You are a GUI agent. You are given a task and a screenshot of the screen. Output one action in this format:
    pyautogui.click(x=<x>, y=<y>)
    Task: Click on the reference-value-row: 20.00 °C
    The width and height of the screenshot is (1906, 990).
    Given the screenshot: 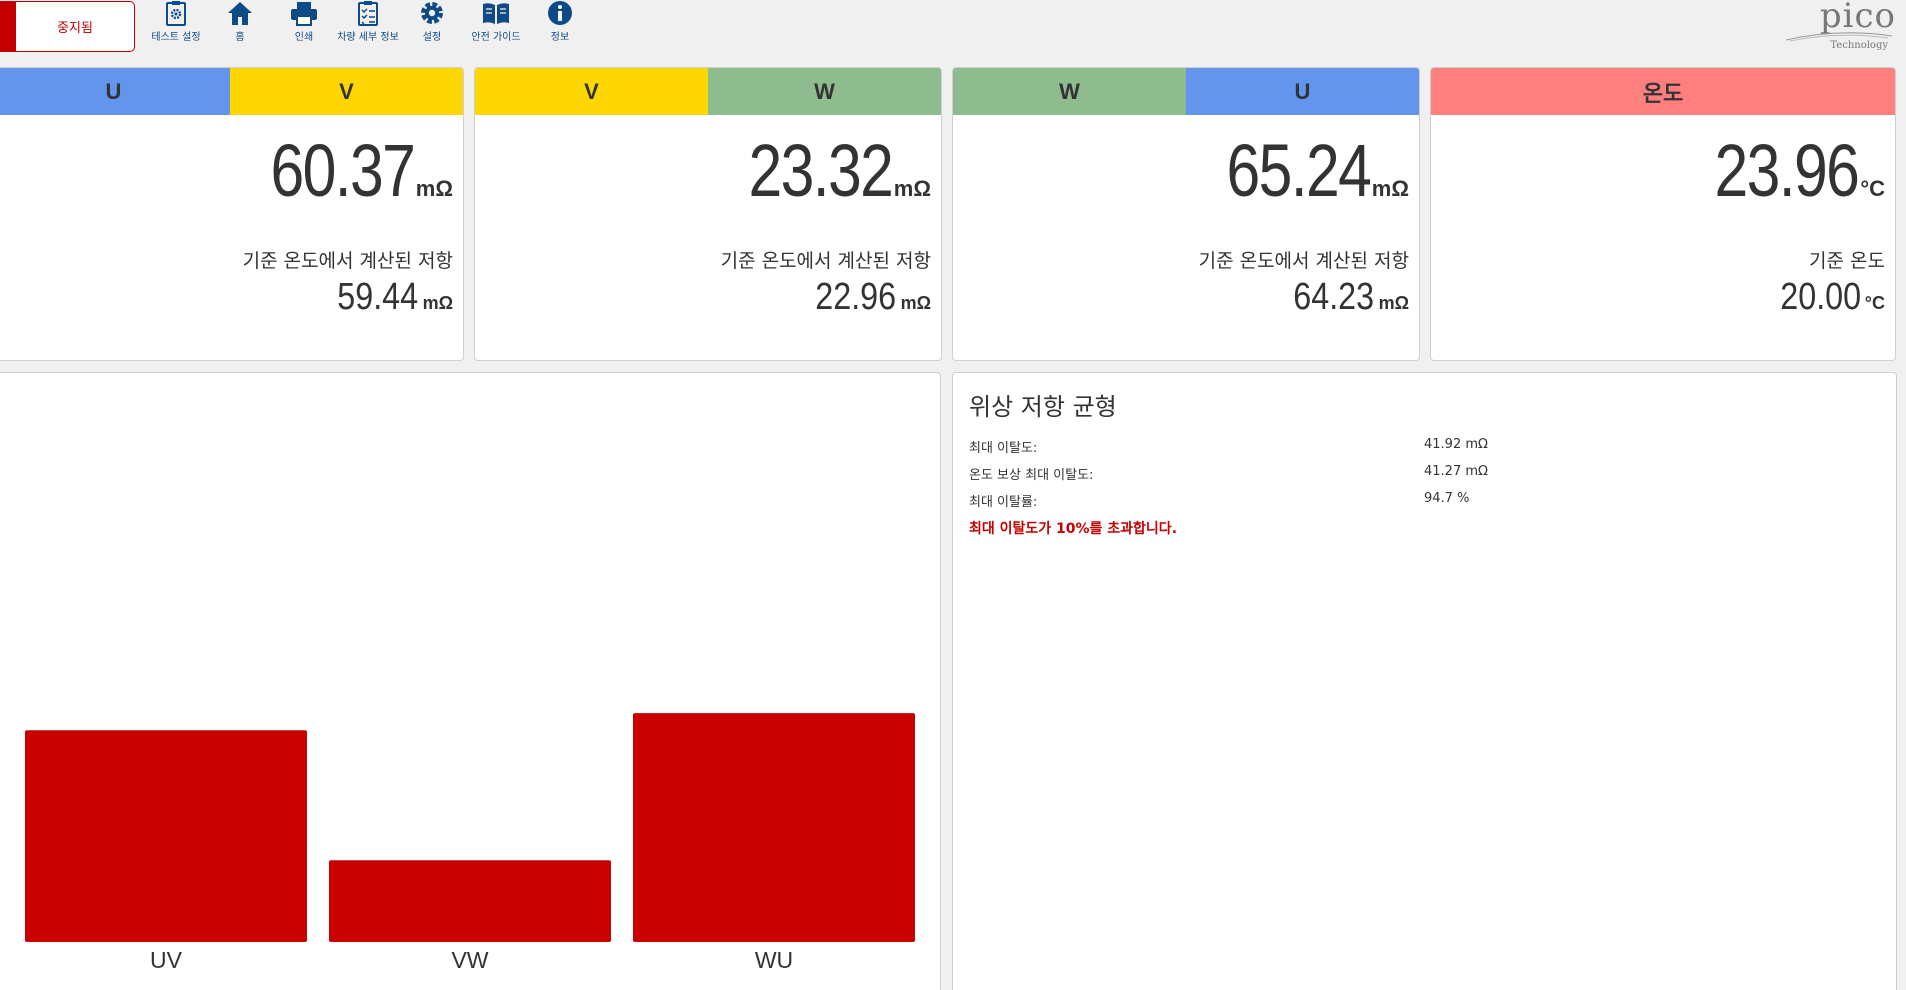 What is the action you would take?
    pyautogui.click(x=1825, y=297)
    